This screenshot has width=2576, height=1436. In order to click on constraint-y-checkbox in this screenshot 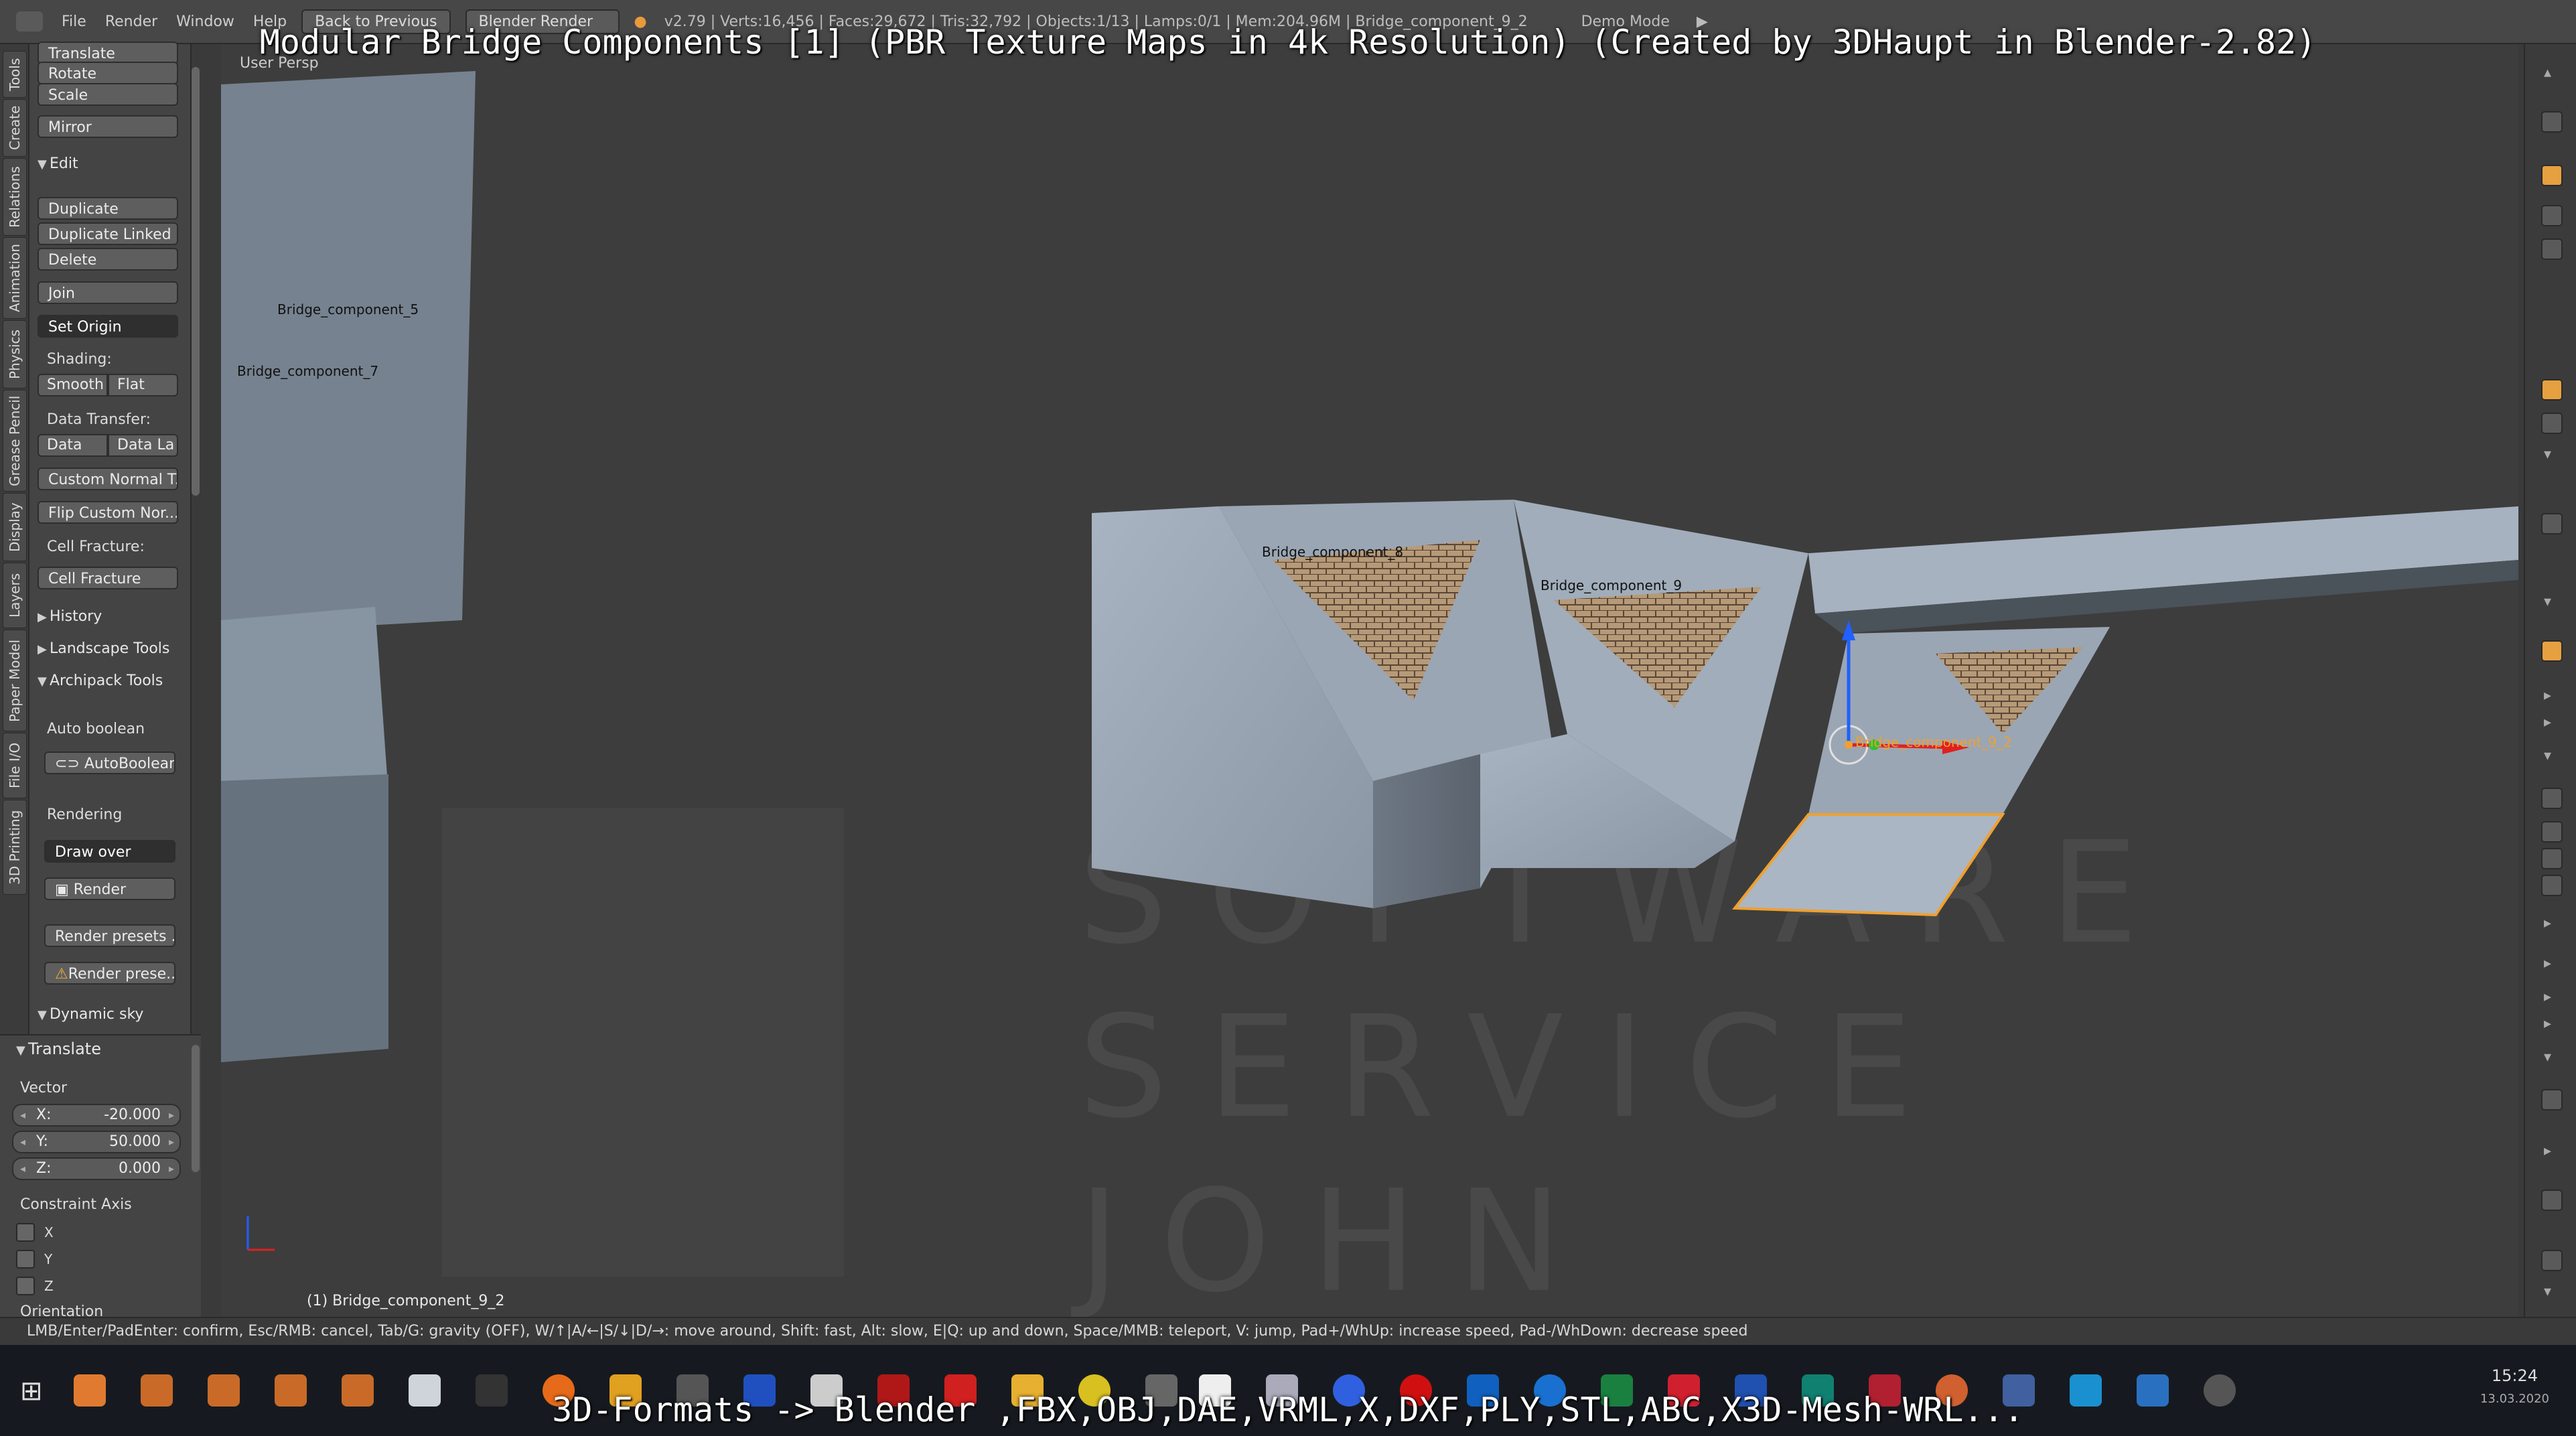, I will do `click(25, 1260)`.